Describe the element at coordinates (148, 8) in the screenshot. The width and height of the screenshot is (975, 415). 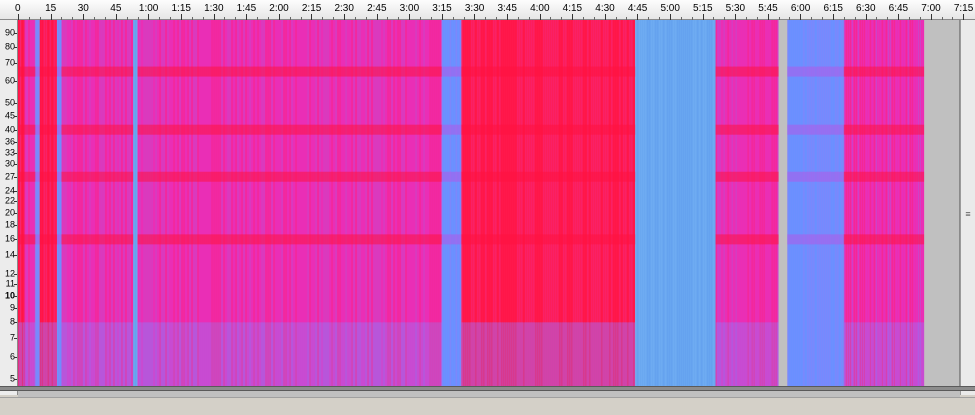
I see `ruler-label: 1:00` at that location.